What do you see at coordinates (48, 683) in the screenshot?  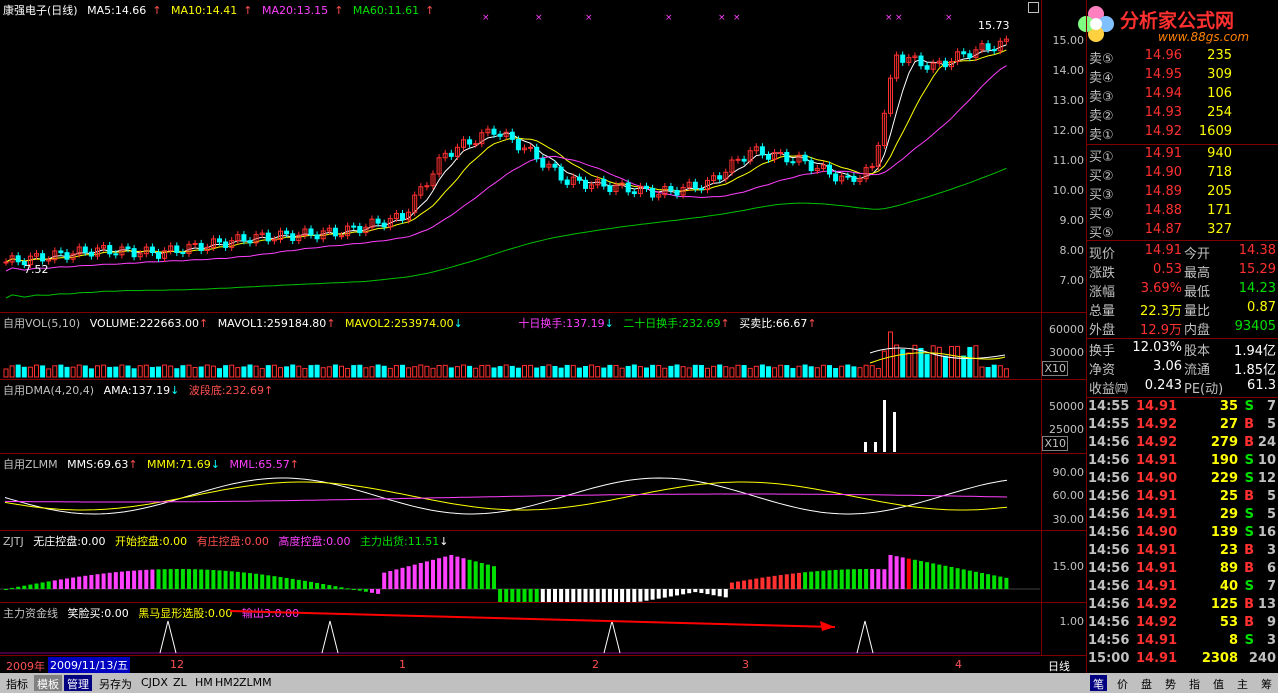 I see `toolbar-button-1: 模板` at bounding box center [48, 683].